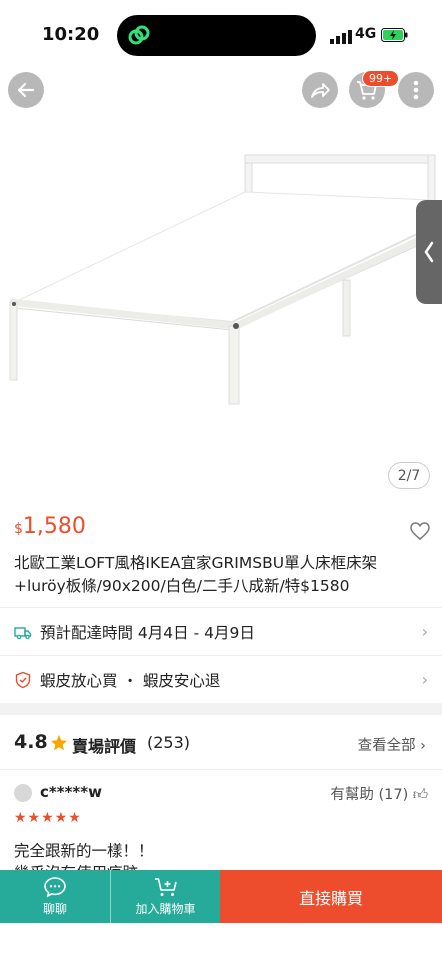 The width and height of the screenshot is (442, 960). I want to click on cart-plus-icon, so click(165, 887).